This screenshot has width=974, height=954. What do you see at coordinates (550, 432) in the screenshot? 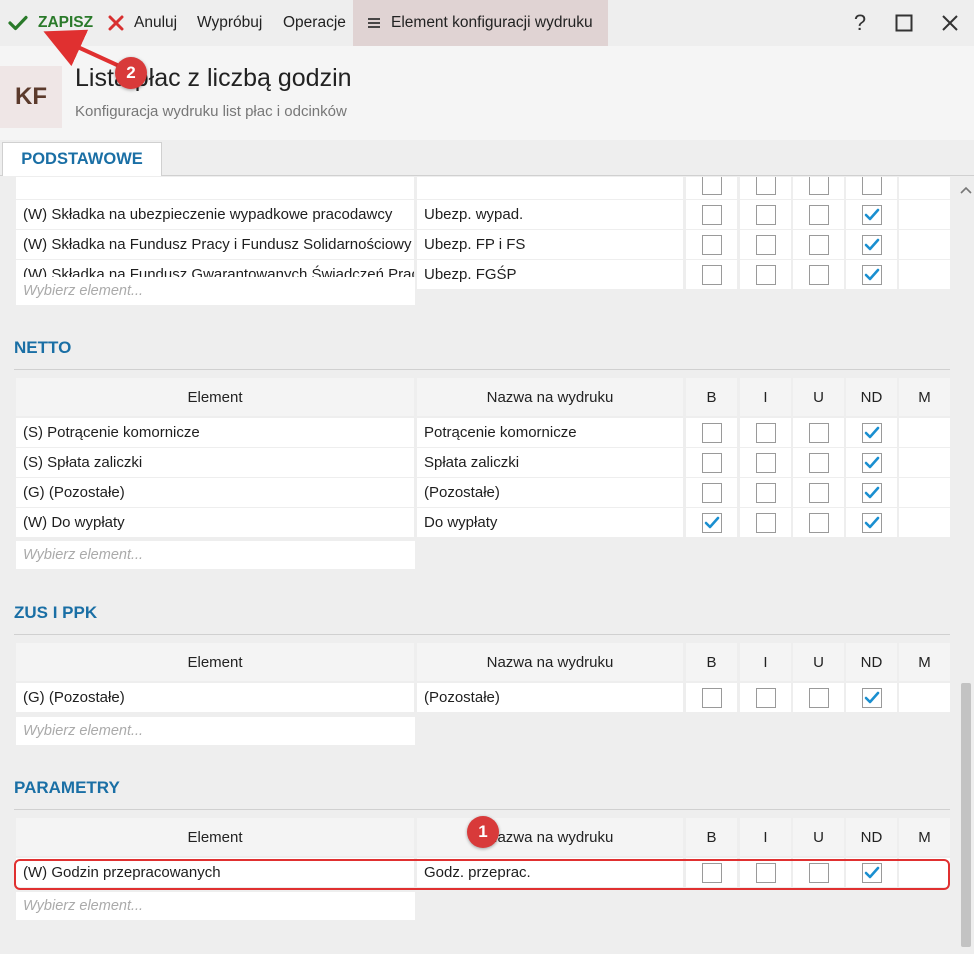
I see `print-name-cell: Potrącenie komornicze` at bounding box center [550, 432].